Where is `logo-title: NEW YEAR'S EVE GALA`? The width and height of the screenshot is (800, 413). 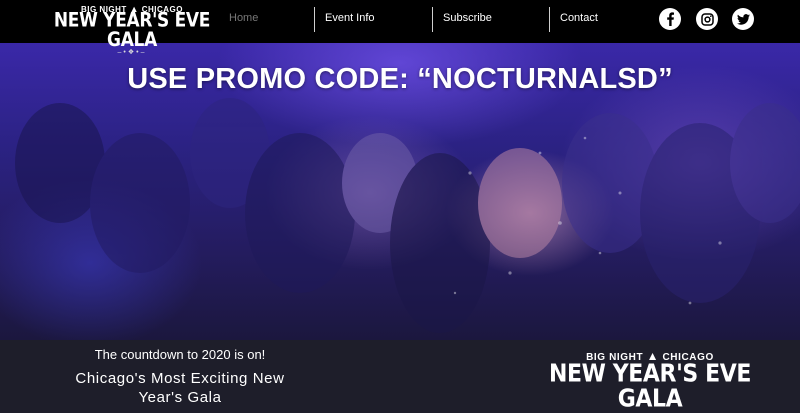
logo-title: NEW YEAR'S EVE GALA is located at coordinates (649, 386).